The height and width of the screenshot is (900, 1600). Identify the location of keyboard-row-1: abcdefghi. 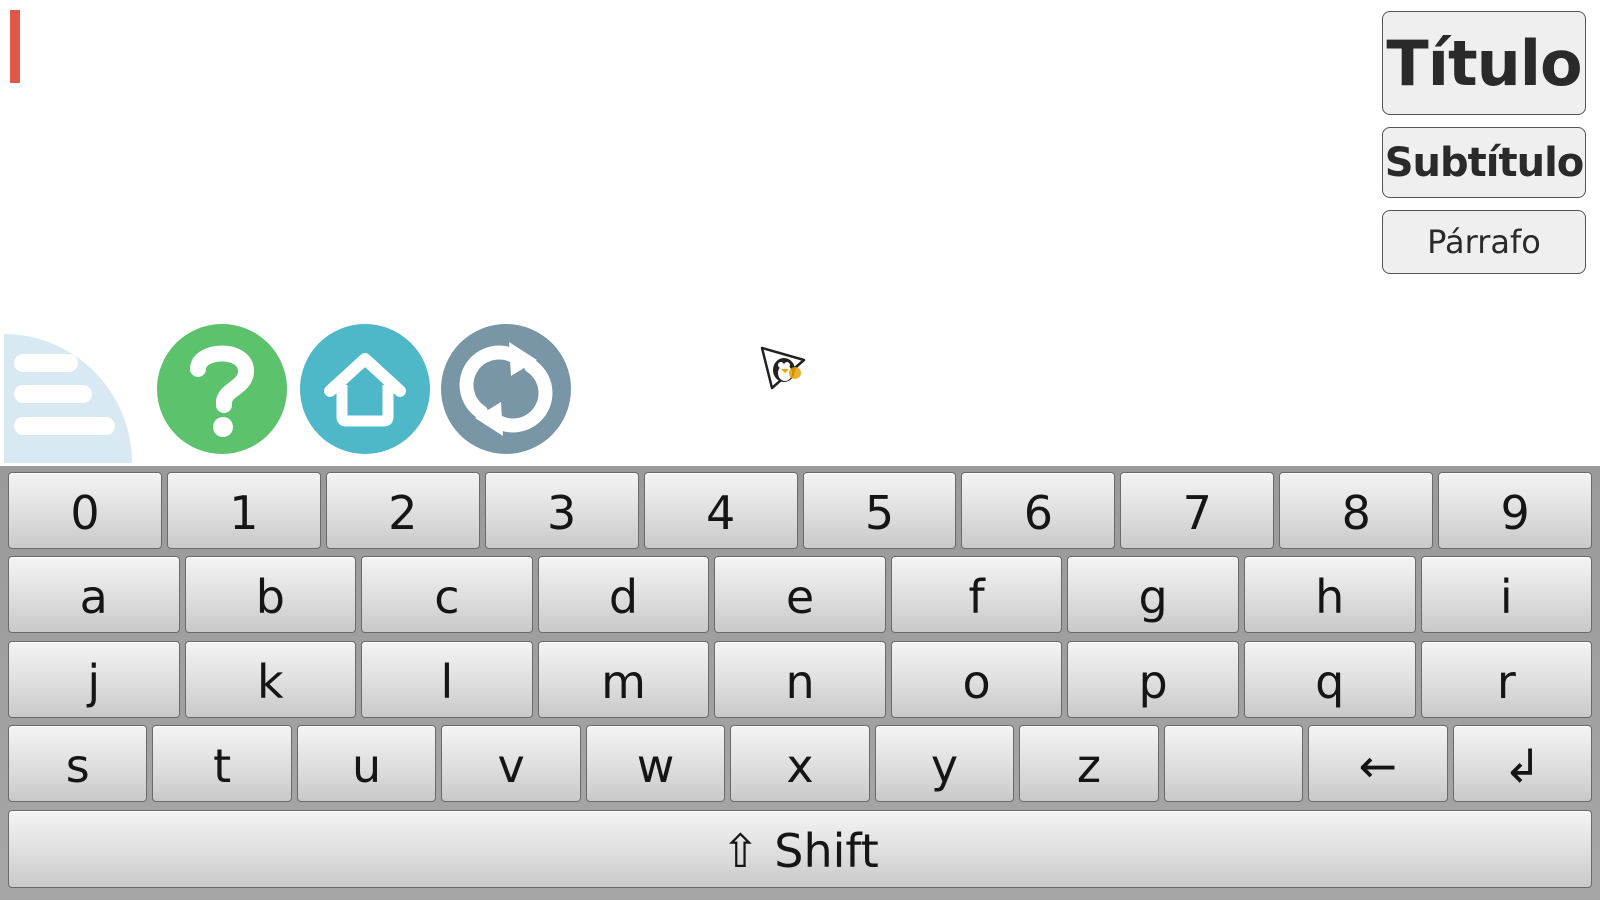
(800, 594).